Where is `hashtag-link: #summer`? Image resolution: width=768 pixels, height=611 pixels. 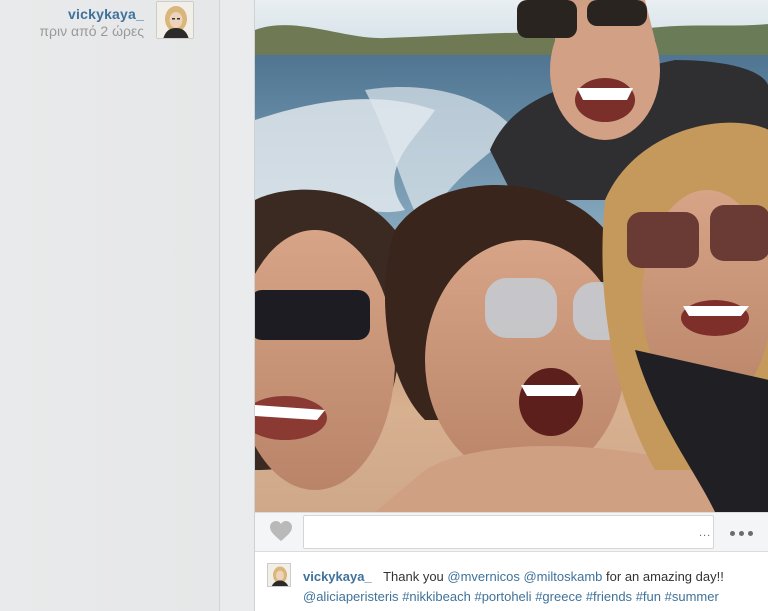
hashtag-link: #summer is located at coordinates (692, 596).